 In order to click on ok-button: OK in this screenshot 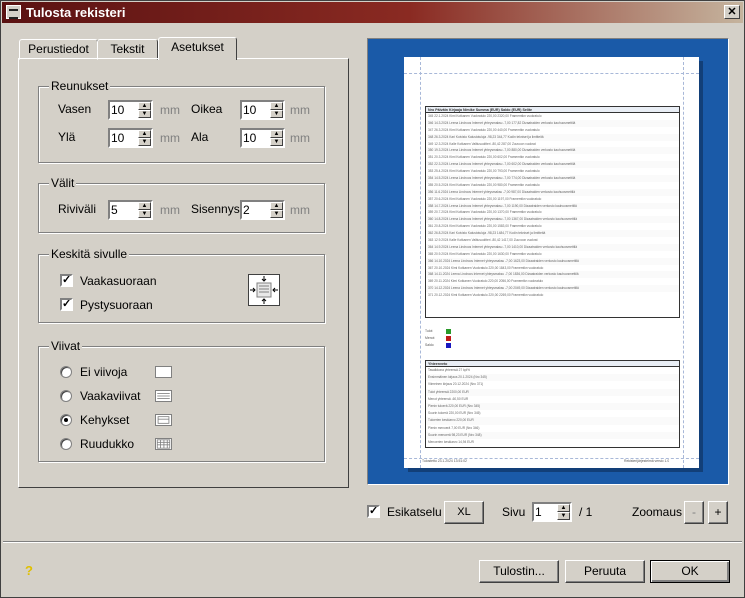, I will do `click(690, 571)`.